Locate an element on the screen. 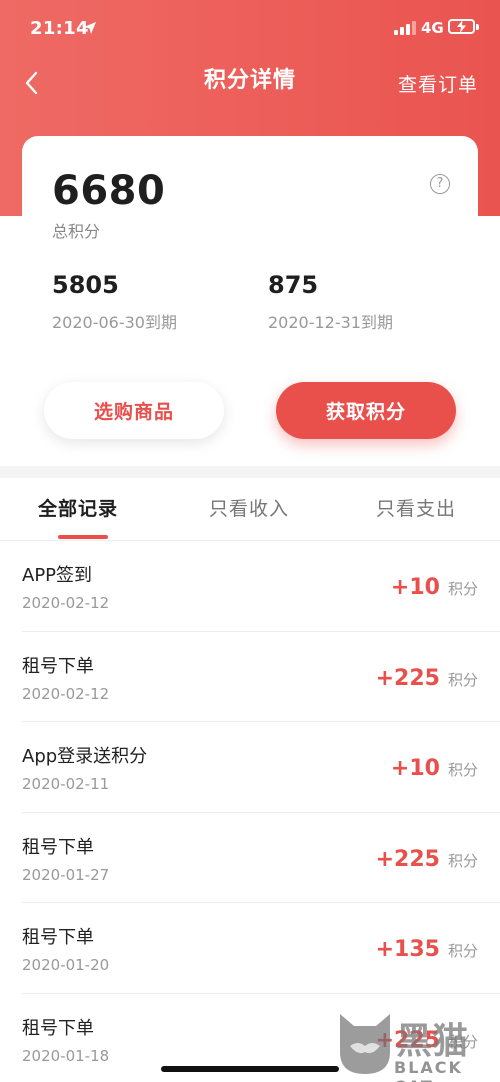  record-amount-group: +135 积分 is located at coordinates (427, 949).